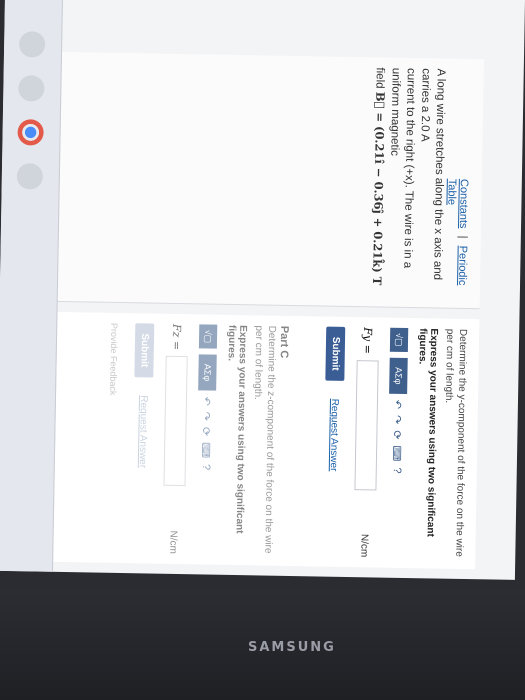 The width and height of the screenshot is (525, 700). What do you see at coordinates (368, 340) in the screenshot?
I see `fy-label: Fy =` at bounding box center [368, 340].